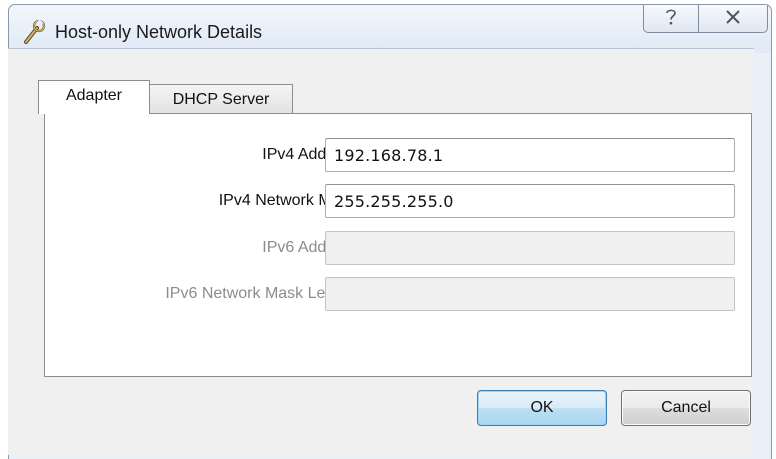  I want to click on ipv6-mask-length-row: IPv6 Network Mask Length:, so click(398, 294).